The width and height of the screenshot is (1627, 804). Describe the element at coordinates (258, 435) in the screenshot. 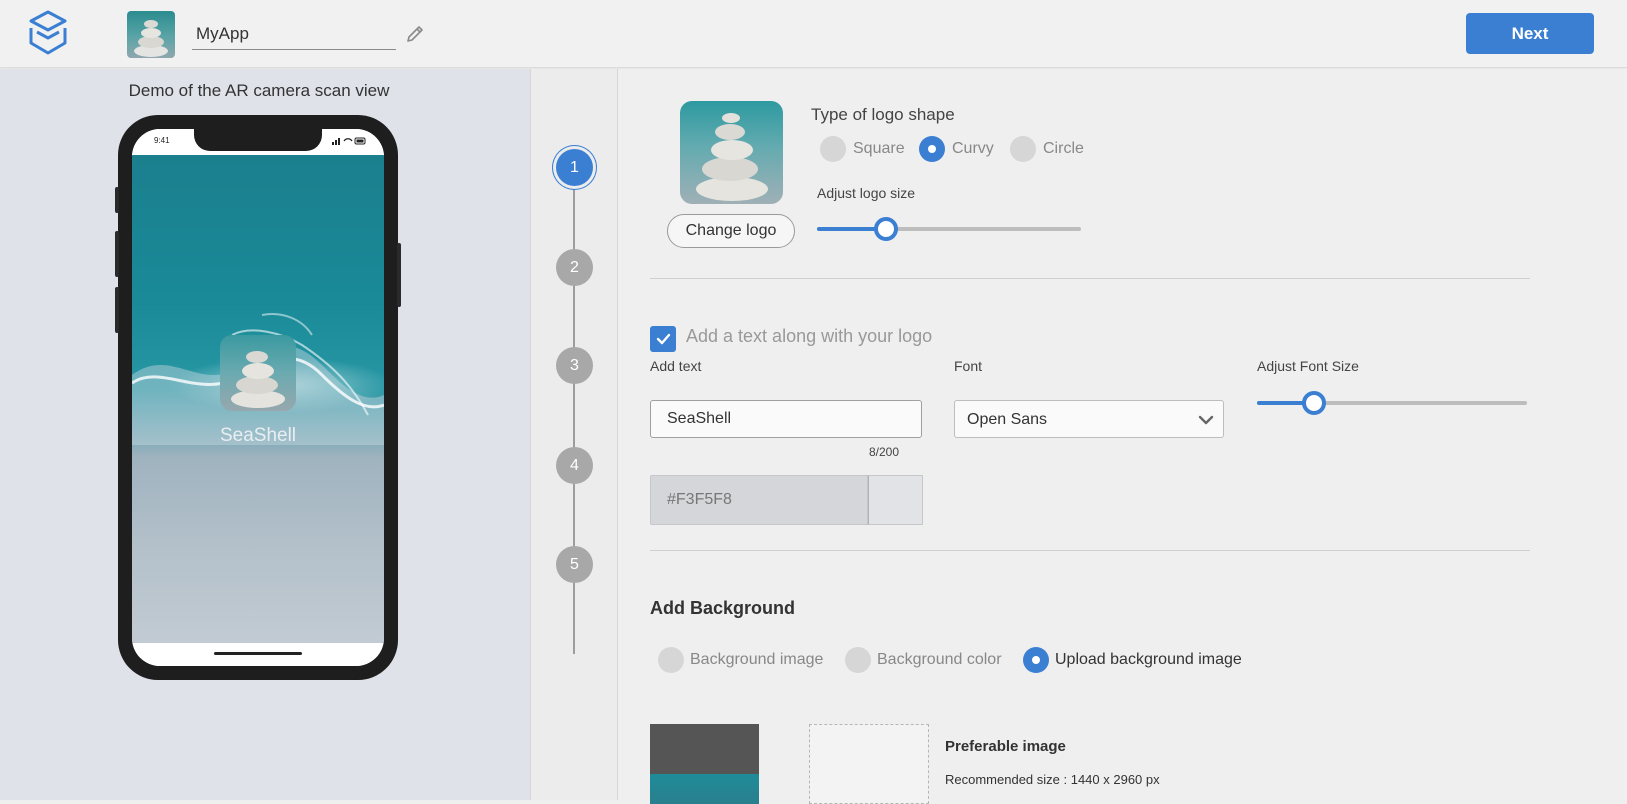

I see `ar-logo-text: SeaShell` at that location.